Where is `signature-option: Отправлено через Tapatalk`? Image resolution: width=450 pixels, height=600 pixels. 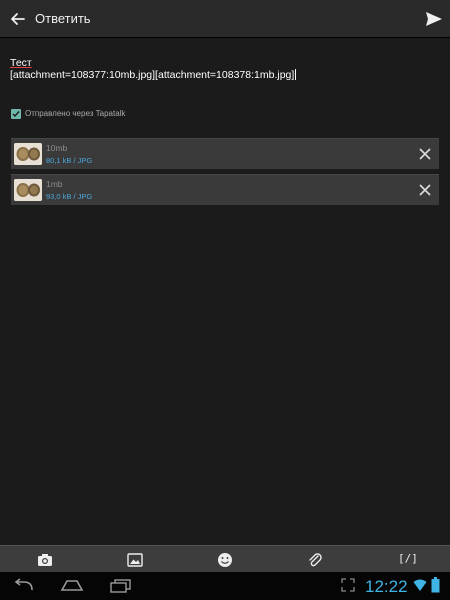 signature-option: Отправлено через Tapatalk is located at coordinates (68, 114).